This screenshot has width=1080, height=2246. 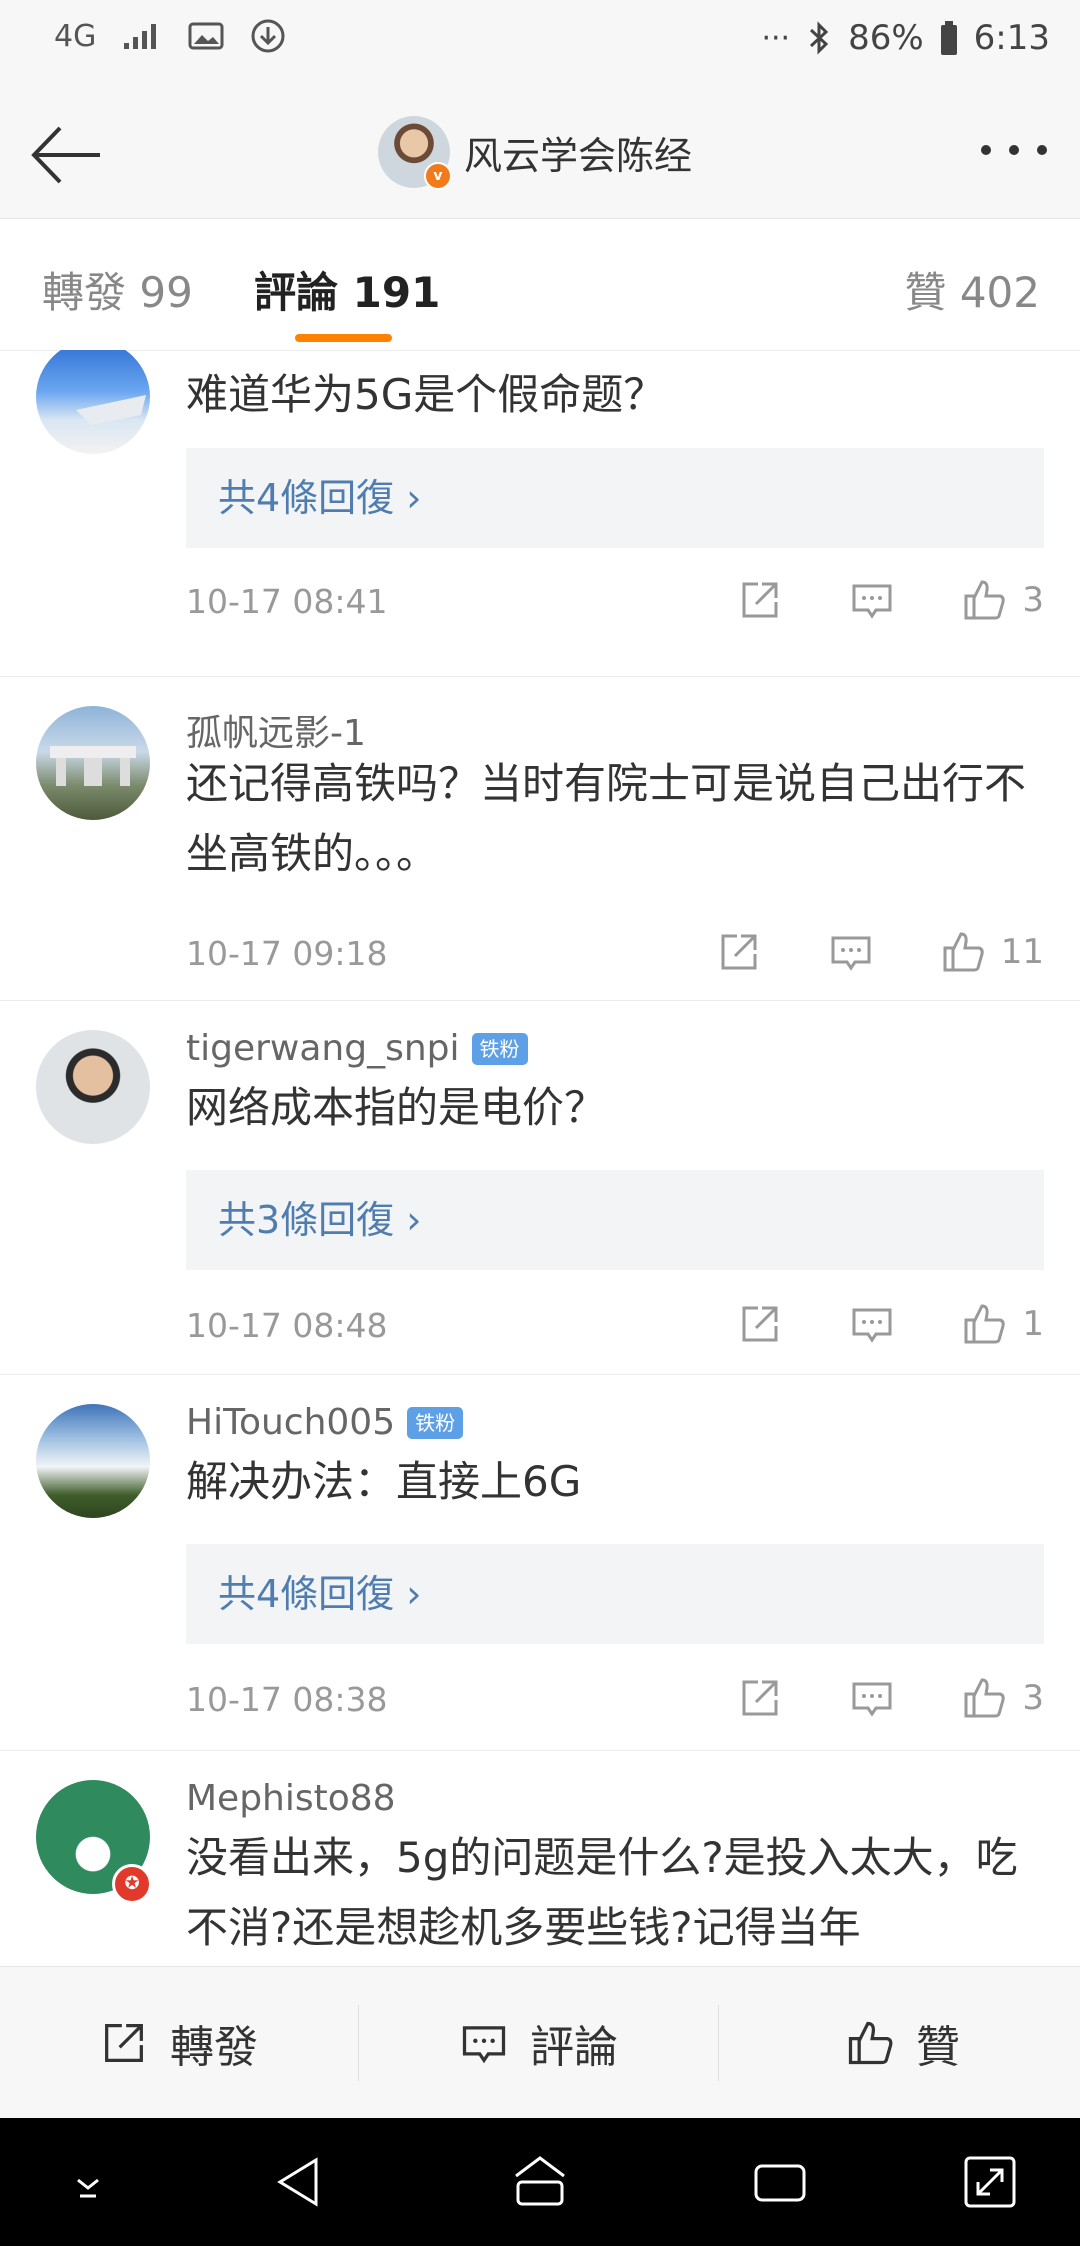 I want to click on tab-likes: 贊 402, so click(x=972, y=289).